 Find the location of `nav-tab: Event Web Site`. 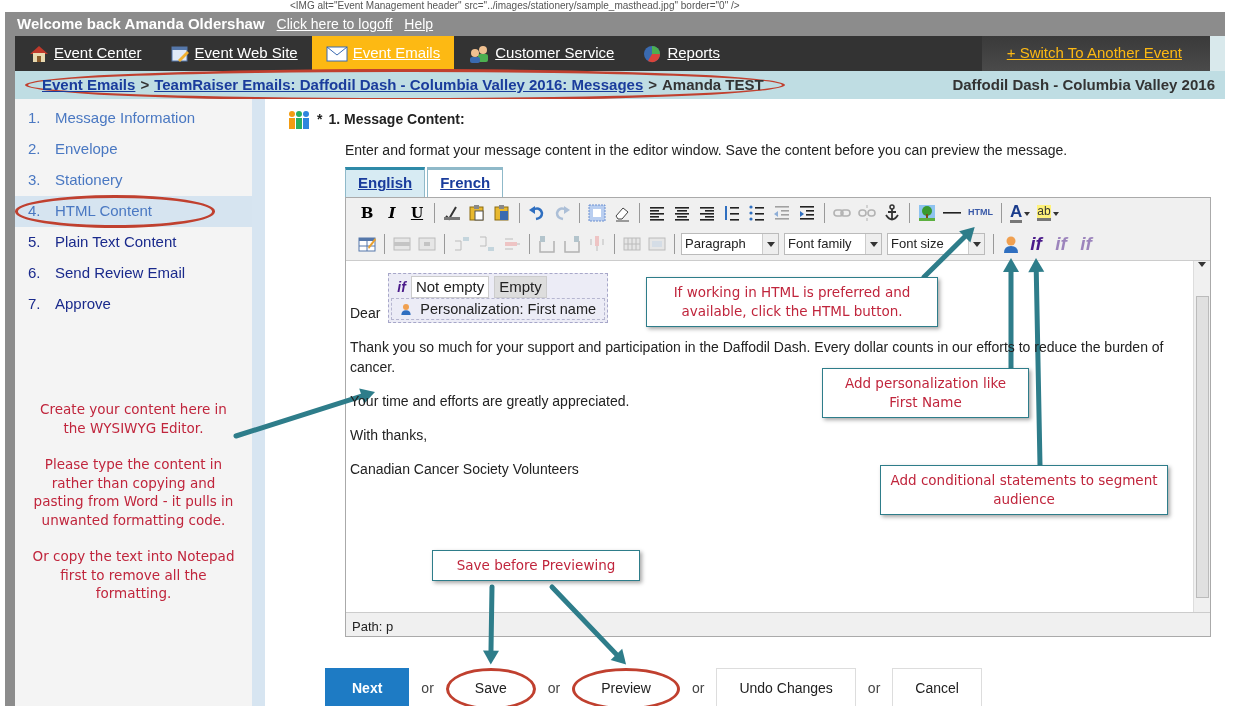

nav-tab: Event Web Site is located at coordinates (233, 53).